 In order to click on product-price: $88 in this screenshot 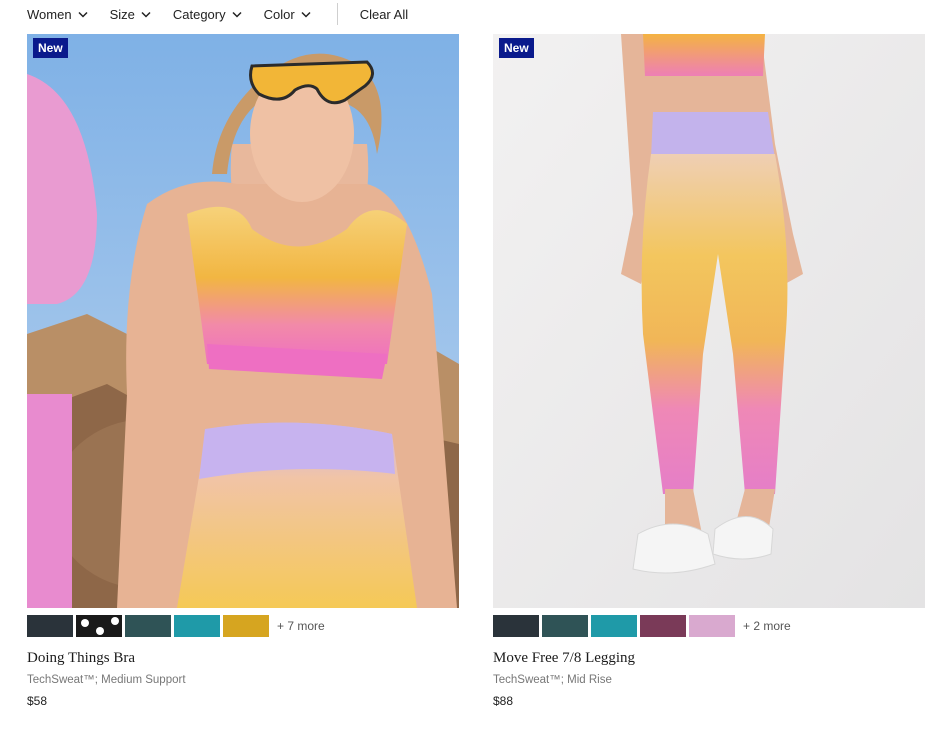, I will do `click(503, 701)`.